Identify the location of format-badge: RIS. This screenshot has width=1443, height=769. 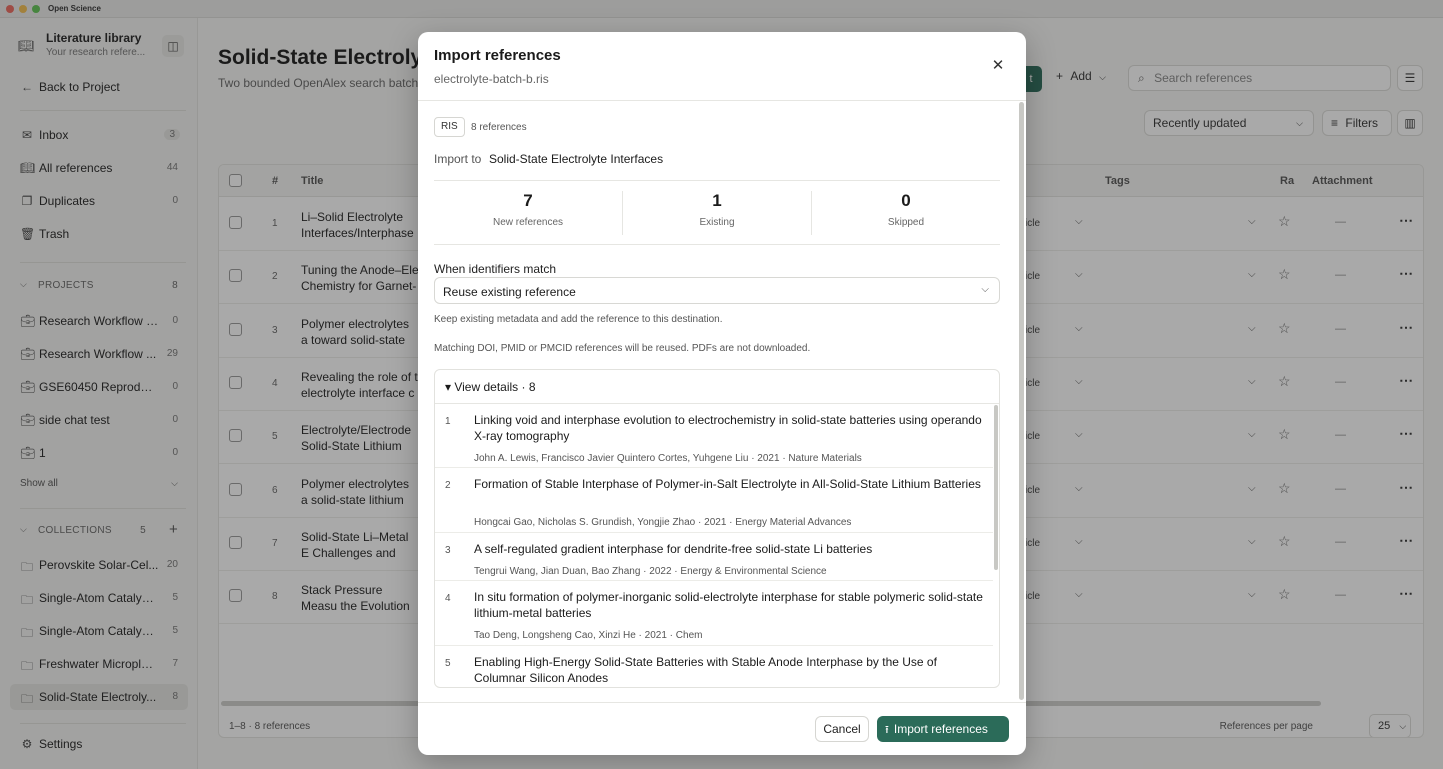
(449, 127).